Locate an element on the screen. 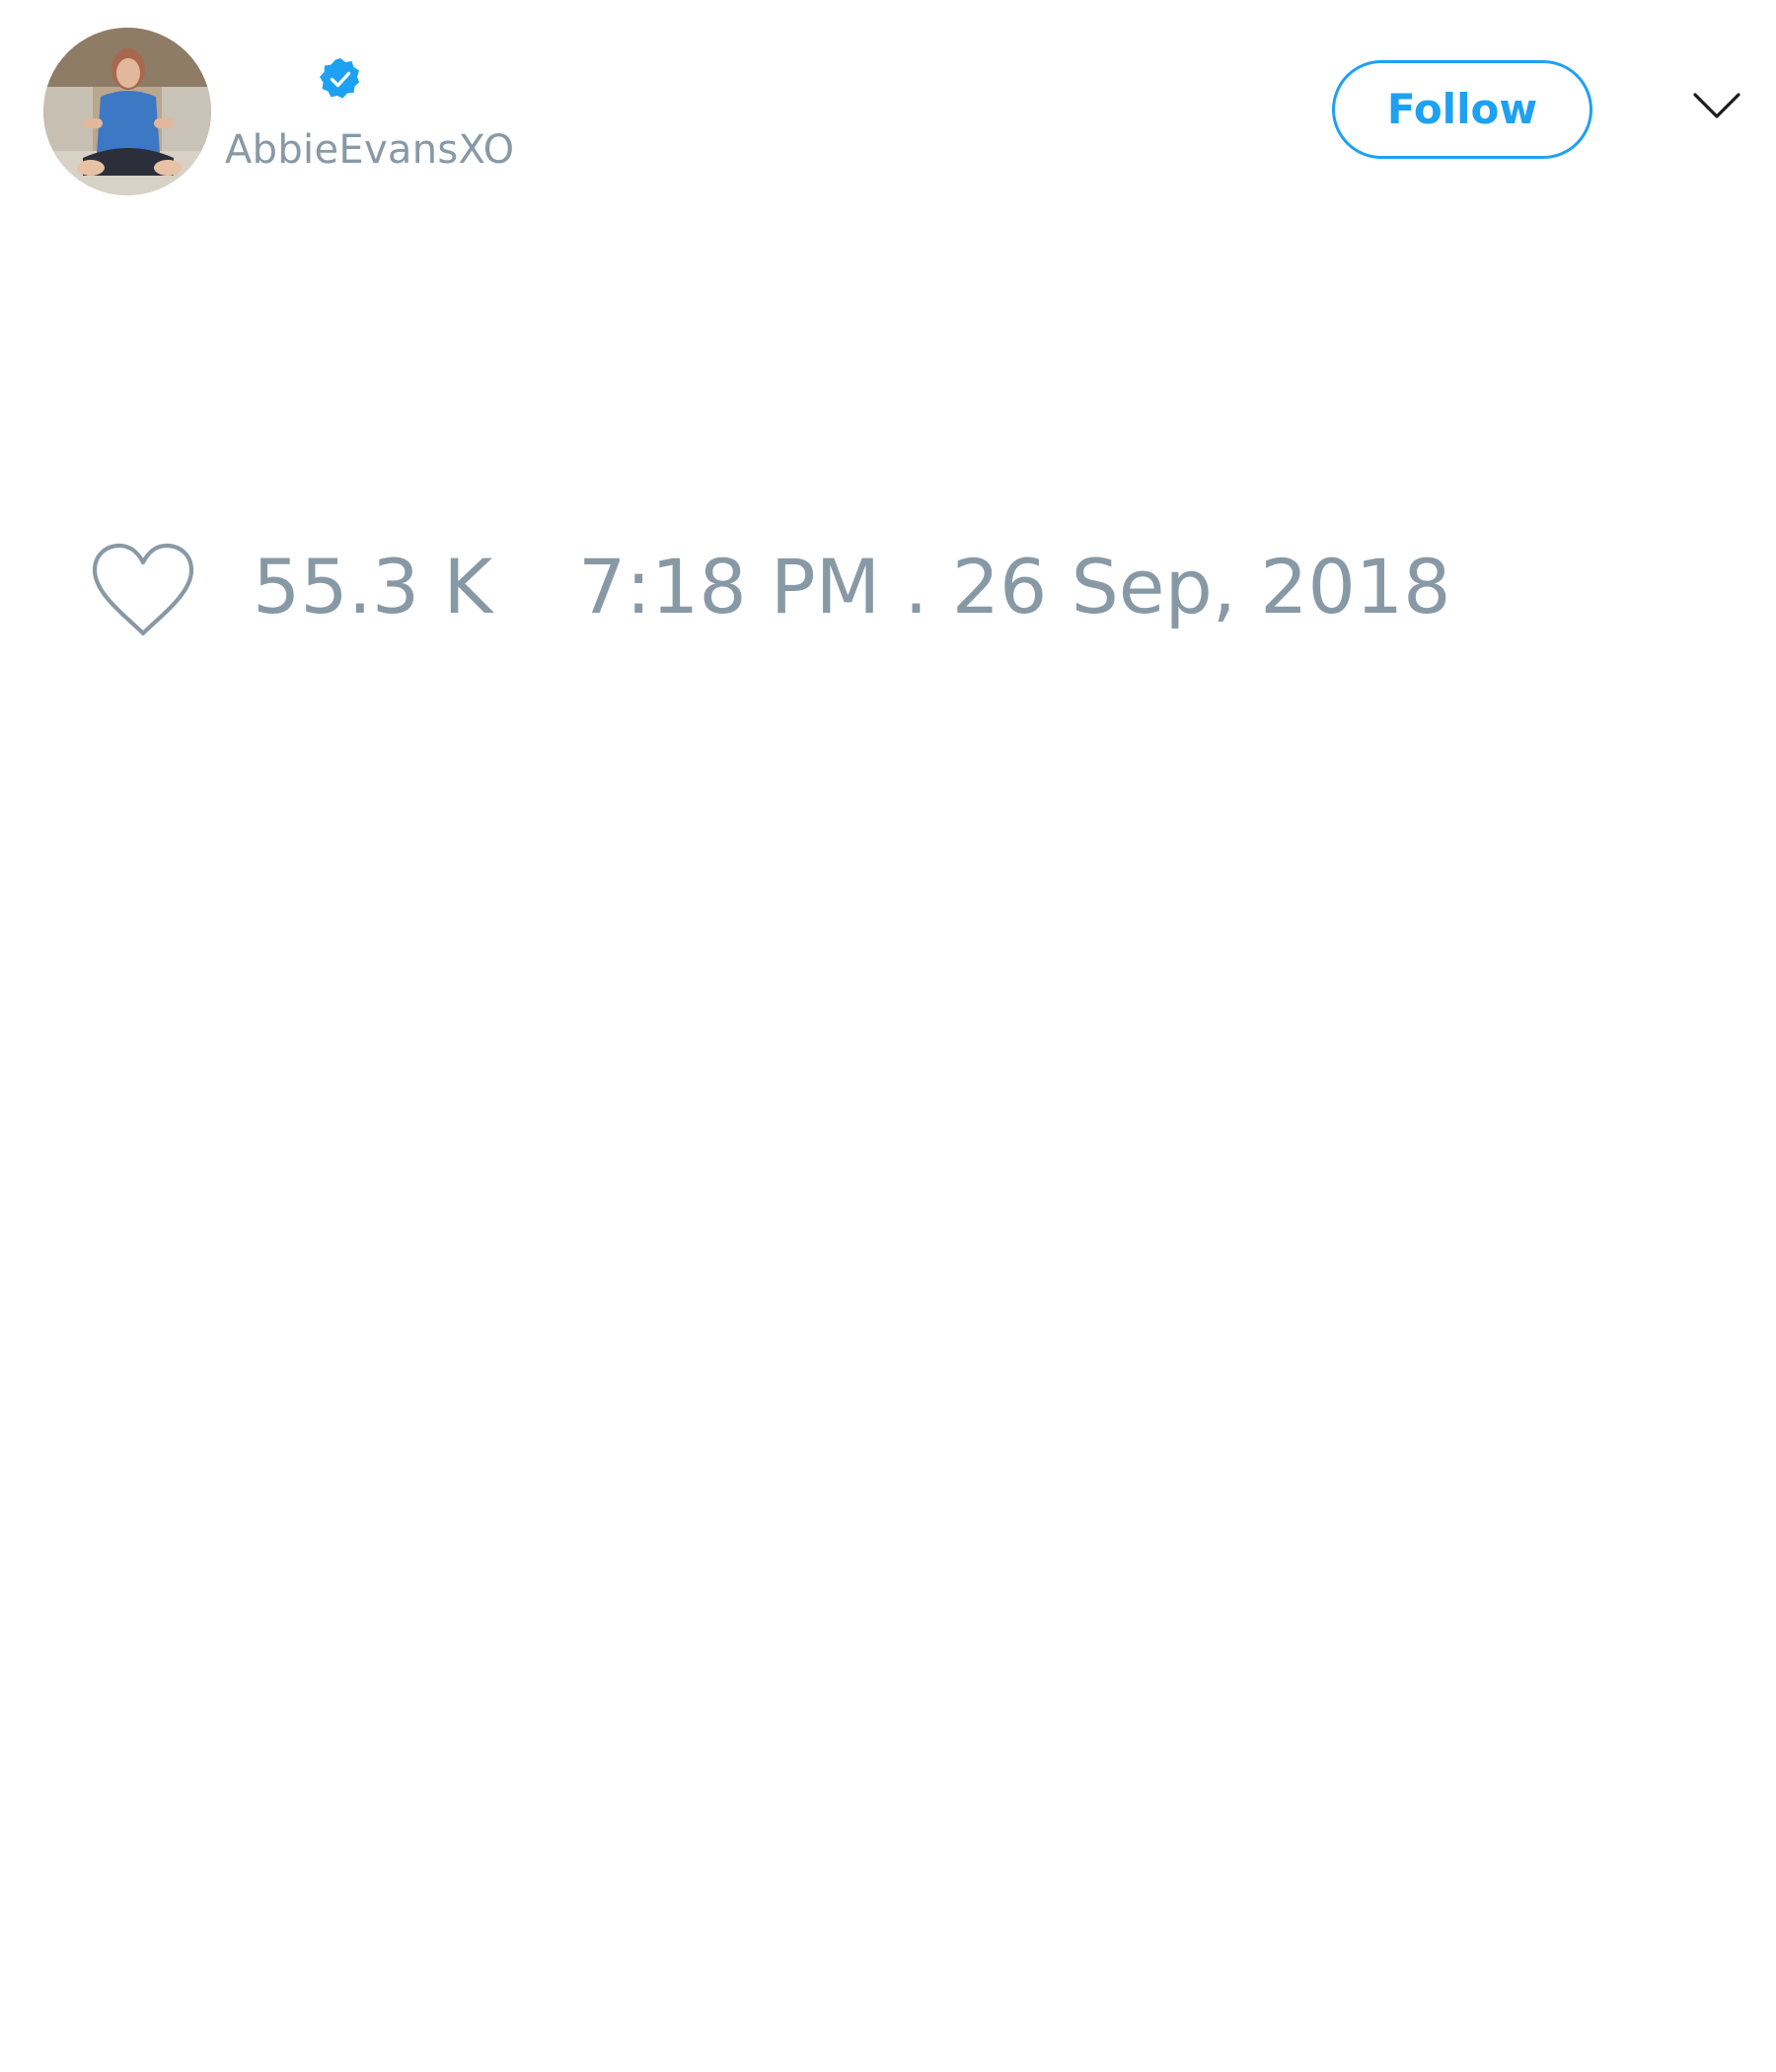 This screenshot has height=2072, width=1776. like-count: 55.3 K is located at coordinates (373, 587).